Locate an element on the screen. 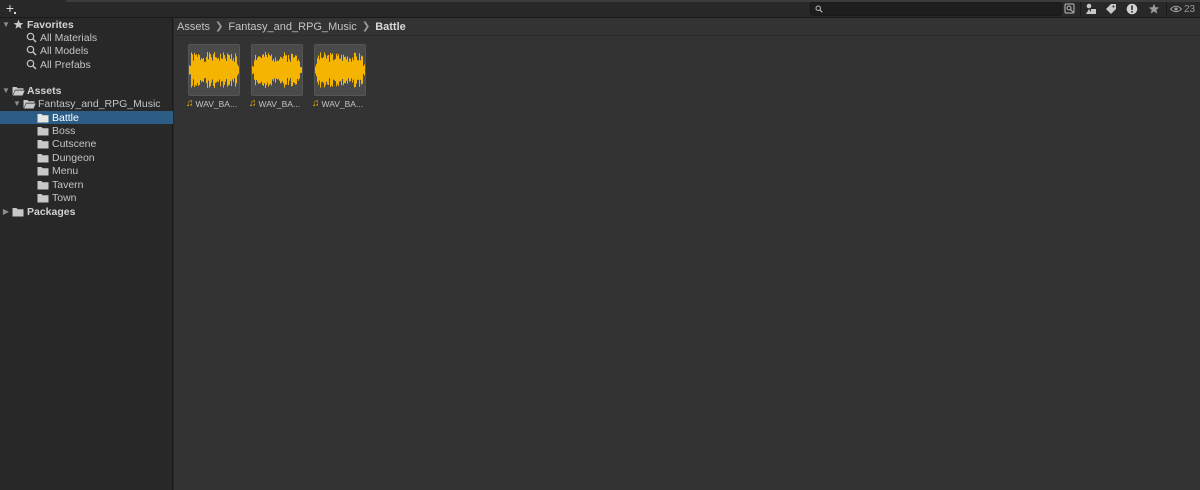 The height and width of the screenshot is (490, 1200). folder-label: Cutscene is located at coordinates (74, 143).